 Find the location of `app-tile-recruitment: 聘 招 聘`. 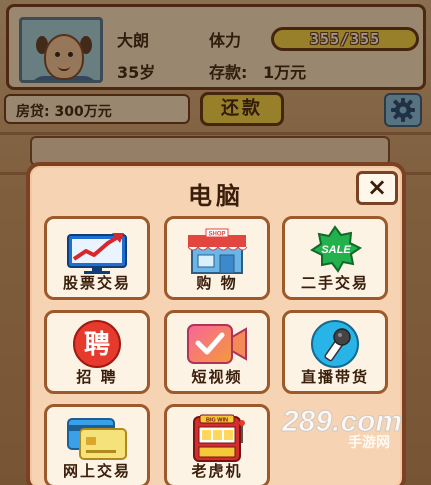

app-tile-recruitment: 聘 招 聘 is located at coordinates (97, 352).